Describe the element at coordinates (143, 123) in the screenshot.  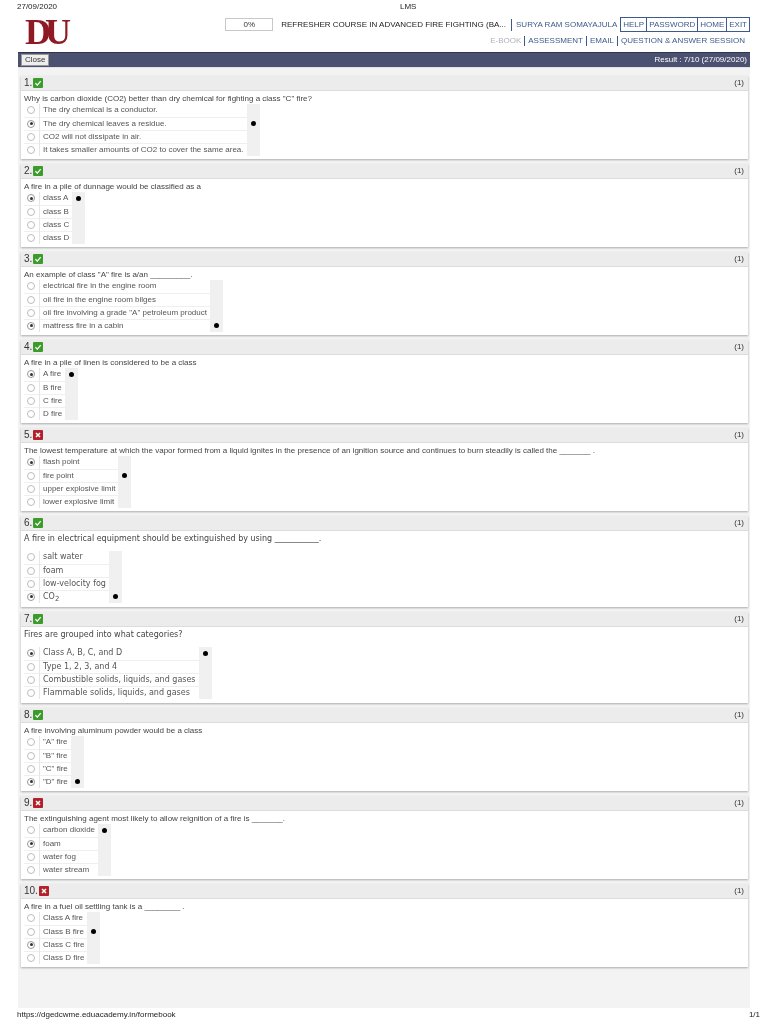
I see `option-label: The dry chemical leaves a residue.` at that location.